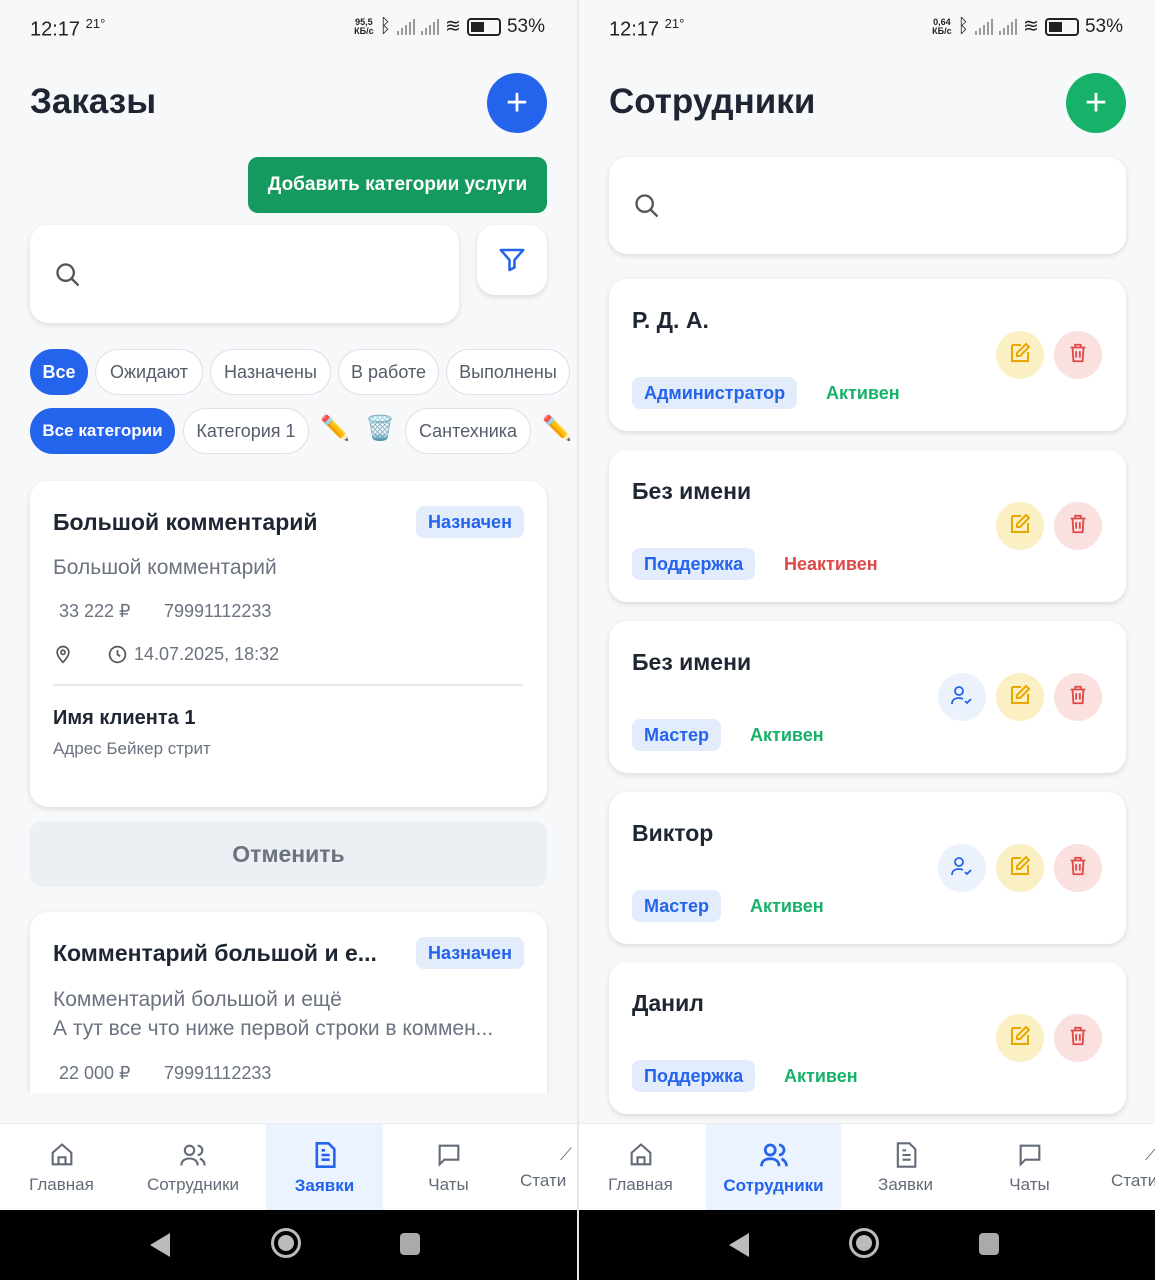  I want to click on order-price: 22 000 ₽, so click(95, 1073).